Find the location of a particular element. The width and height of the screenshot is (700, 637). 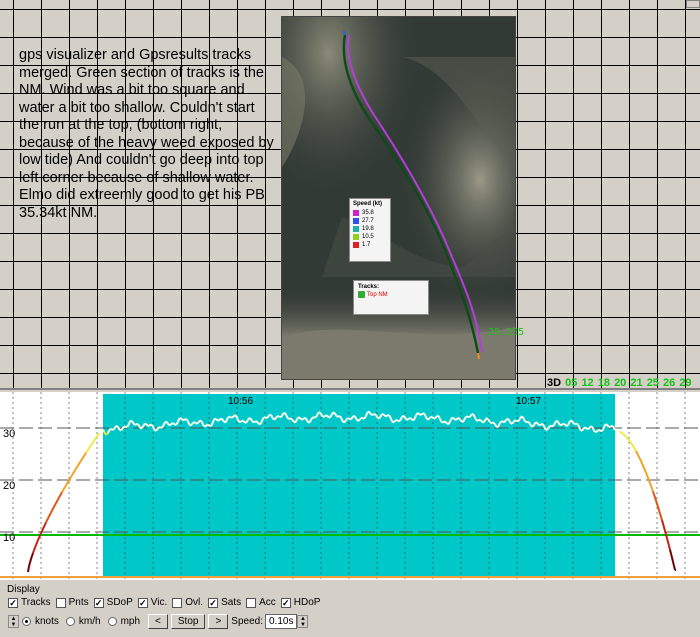

mph-radio is located at coordinates (112, 621).